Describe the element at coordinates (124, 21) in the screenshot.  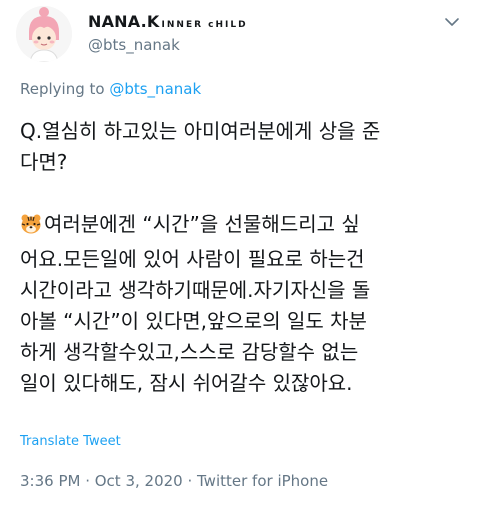
I see `author-display-name: NANA.K` at that location.